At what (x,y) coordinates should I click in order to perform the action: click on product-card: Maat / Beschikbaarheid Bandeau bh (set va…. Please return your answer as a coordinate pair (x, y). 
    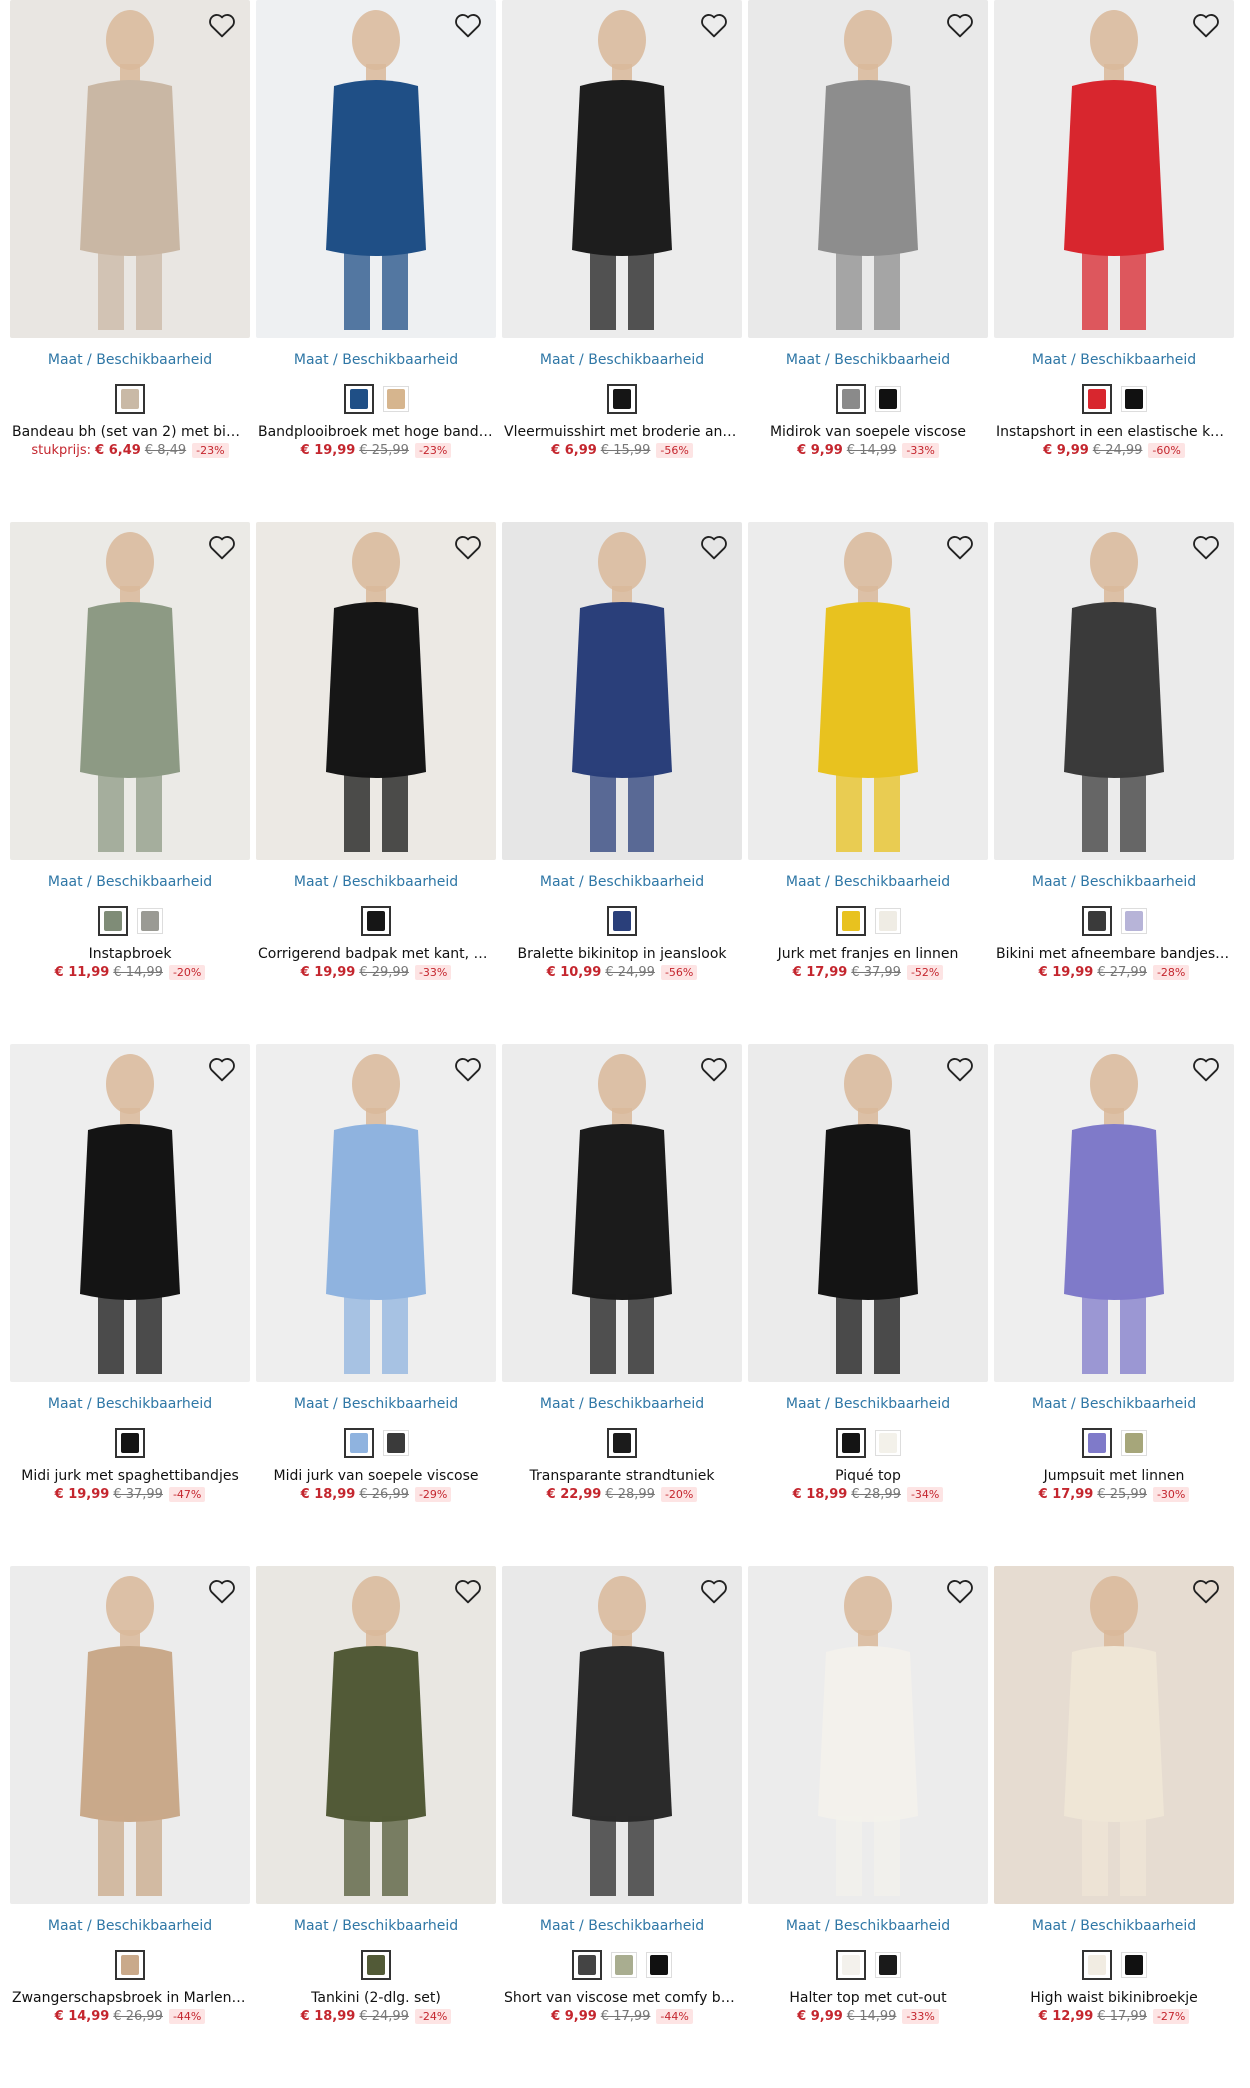
    Looking at the image, I should click on (130, 261).